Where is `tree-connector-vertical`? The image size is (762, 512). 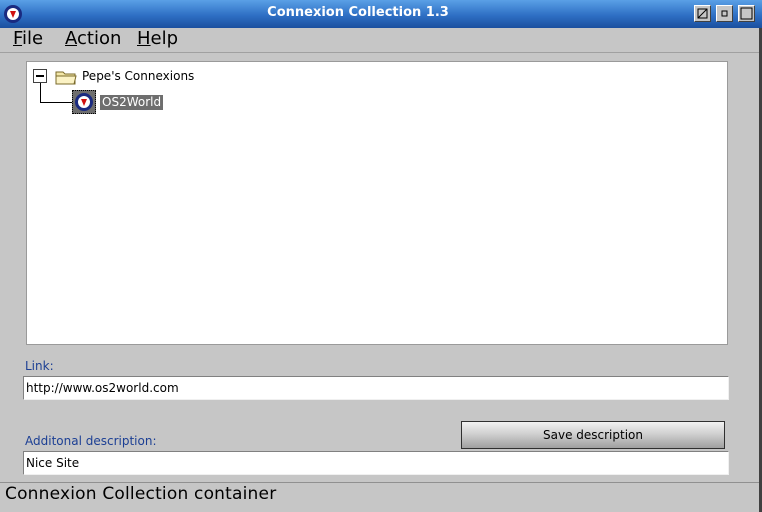
tree-connector-vertical is located at coordinates (40, 93).